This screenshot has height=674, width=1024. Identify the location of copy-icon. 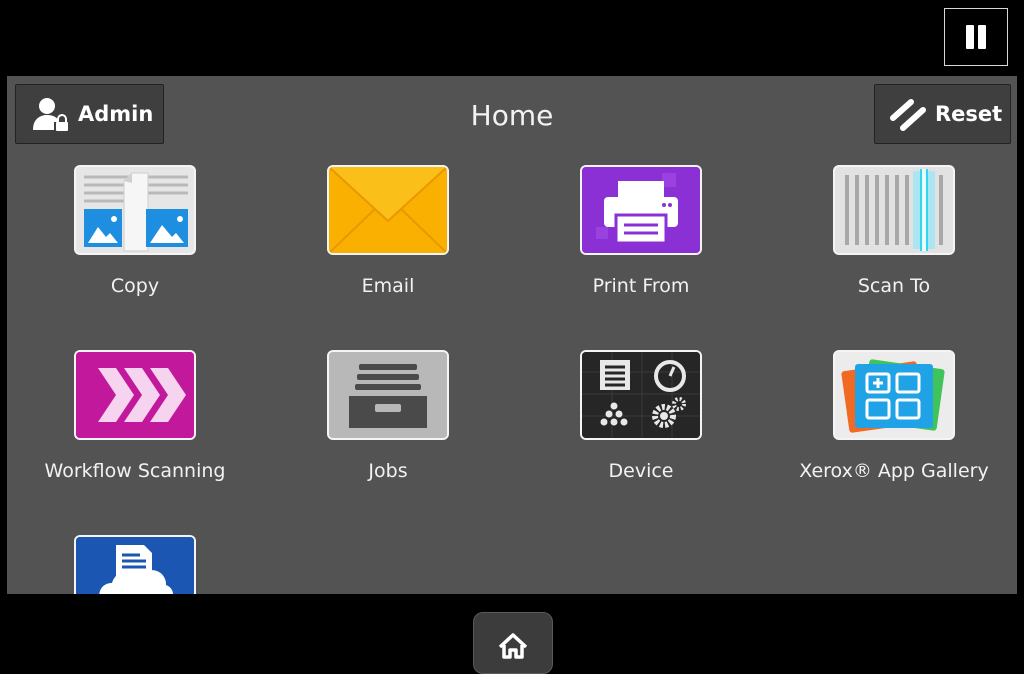
(135, 210).